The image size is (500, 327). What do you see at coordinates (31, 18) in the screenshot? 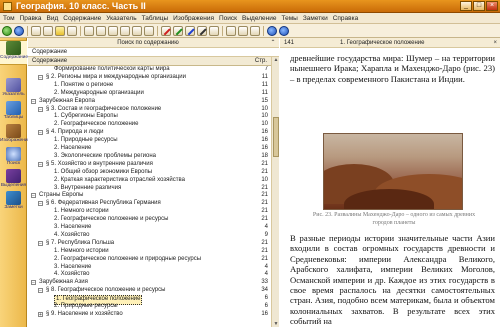
I see `menu-edit: Правка` at bounding box center [31, 18].